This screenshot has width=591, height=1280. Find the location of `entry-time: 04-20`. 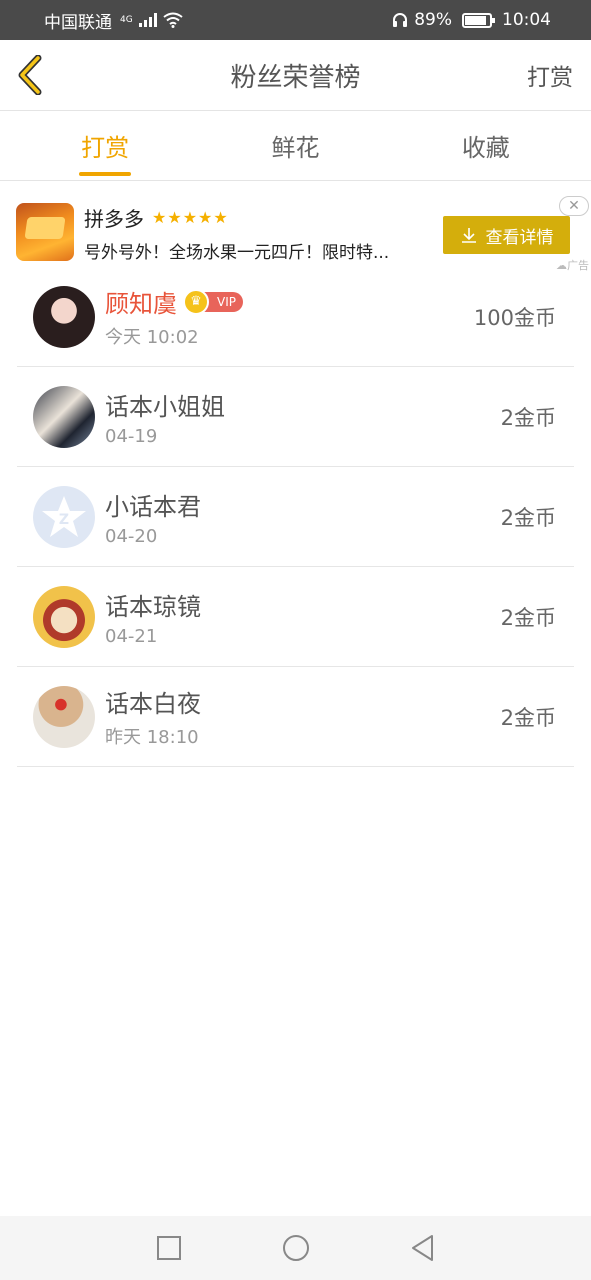

entry-time: 04-20 is located at coordinates (131, 536).